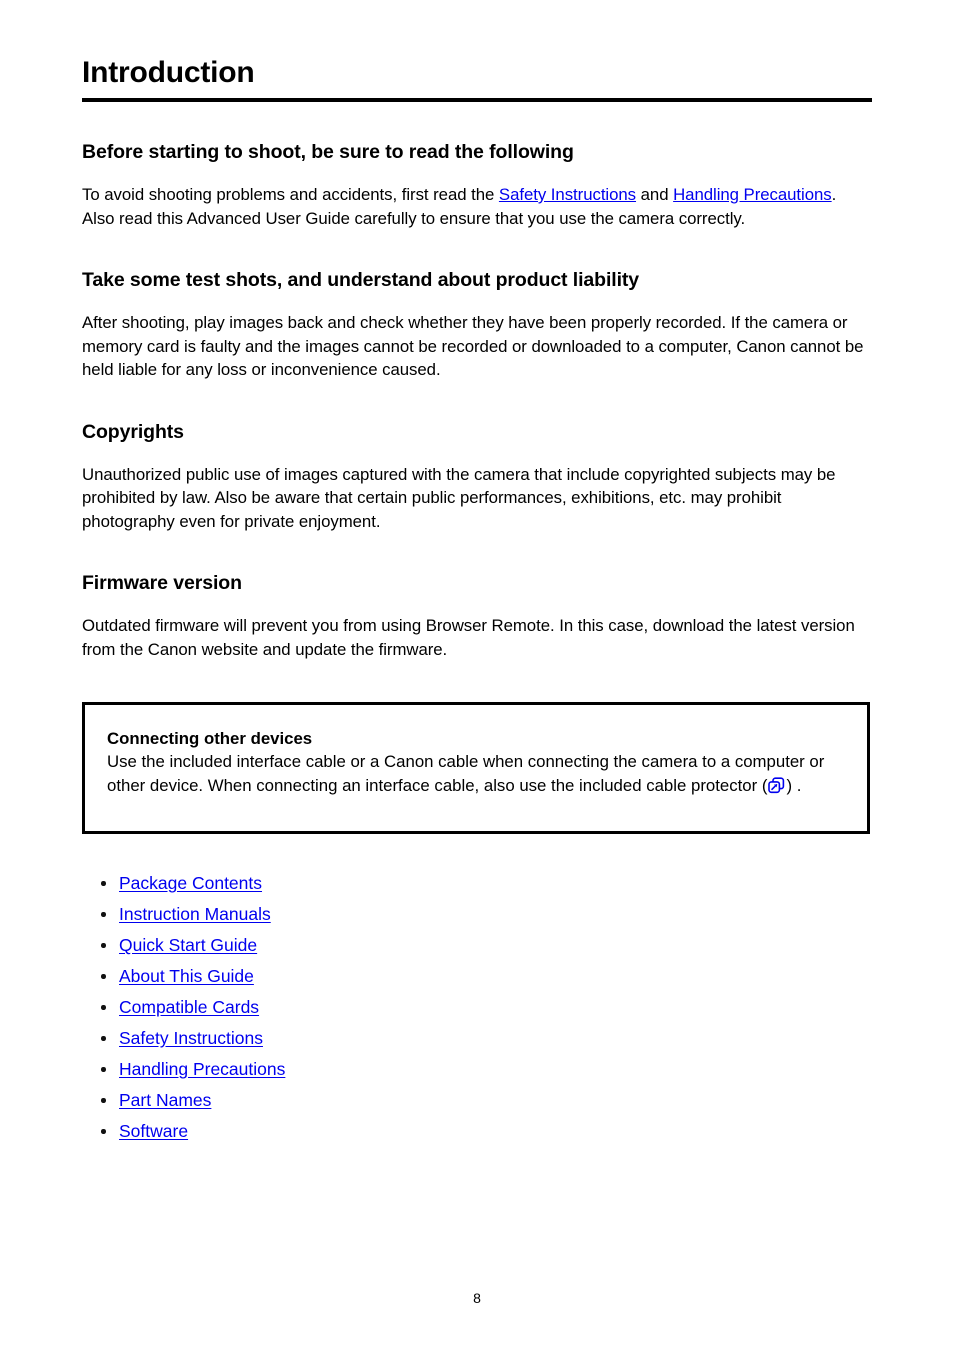 Image resolution: width=954 pixels, height=1345 pixels. What do you see at coordinates (168, 72) in the screenshot?
I see `page-title: Introduction` at bounding box center [168, 72].